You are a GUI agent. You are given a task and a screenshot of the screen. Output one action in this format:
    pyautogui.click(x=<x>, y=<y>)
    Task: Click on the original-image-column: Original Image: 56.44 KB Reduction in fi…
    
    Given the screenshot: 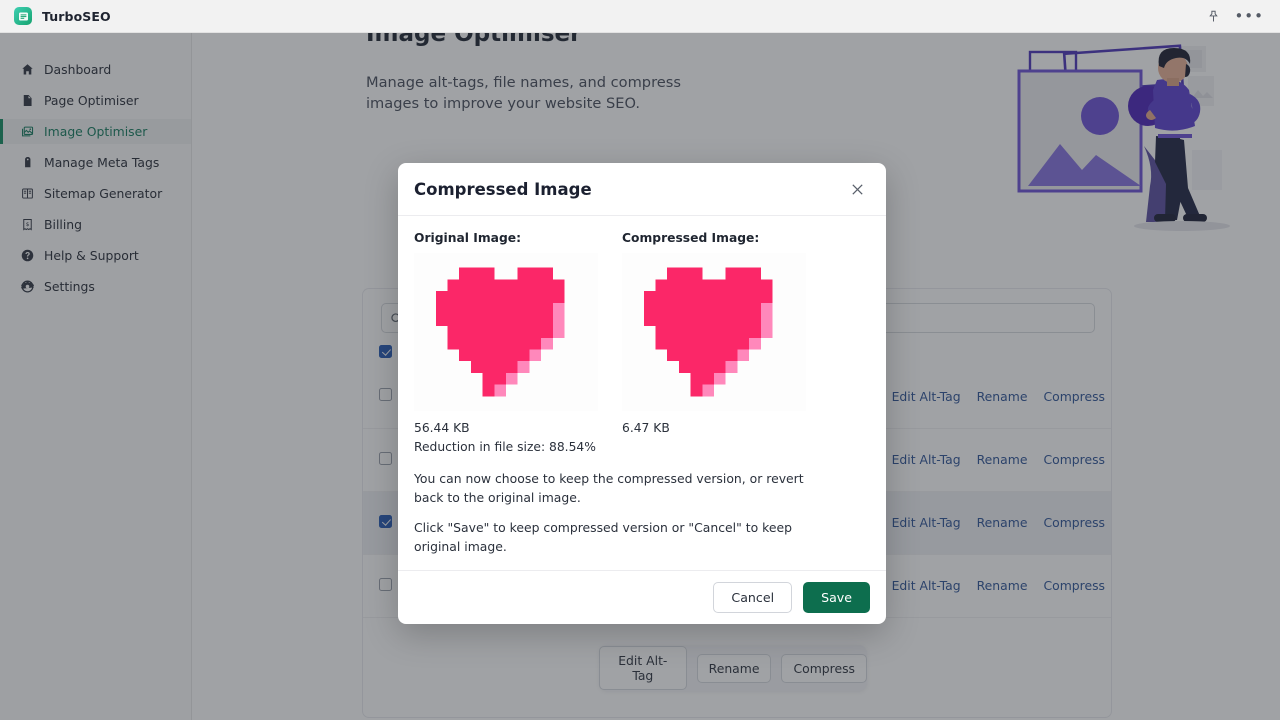 What is the action you would take?
    pyautogui.click(x=506, y=342)
    